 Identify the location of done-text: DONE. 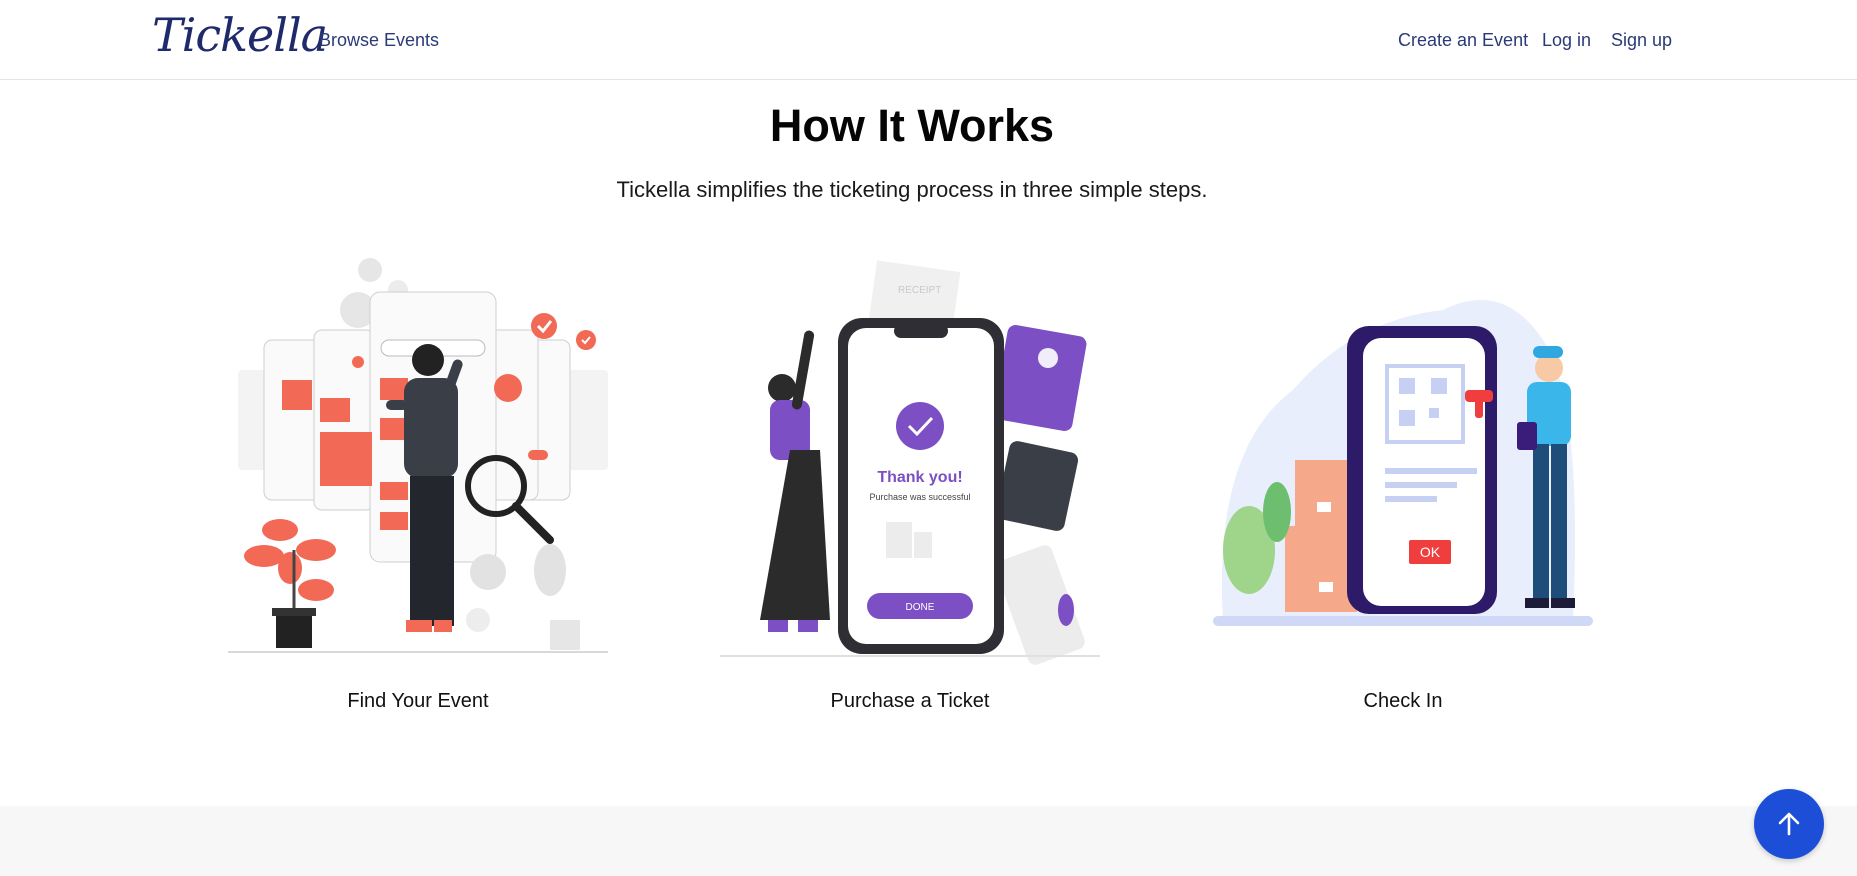
(920, 607).